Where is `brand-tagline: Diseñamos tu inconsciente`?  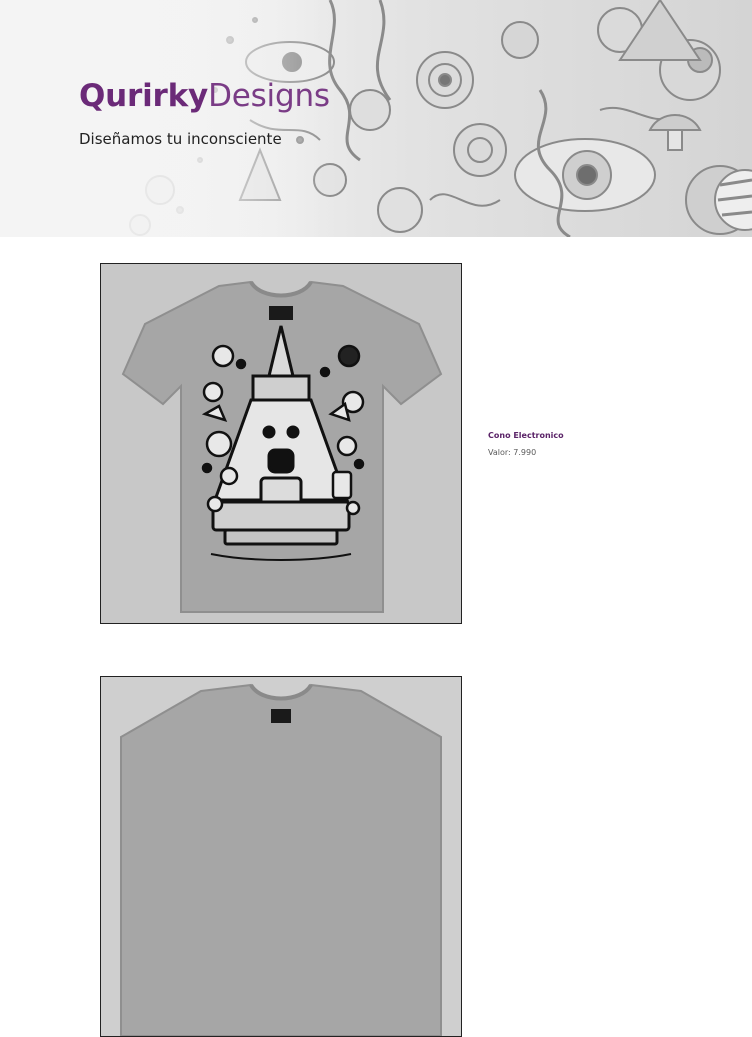 brand-tagline: Diseñamos tu inconsciente is located at coordinates (180, 139).